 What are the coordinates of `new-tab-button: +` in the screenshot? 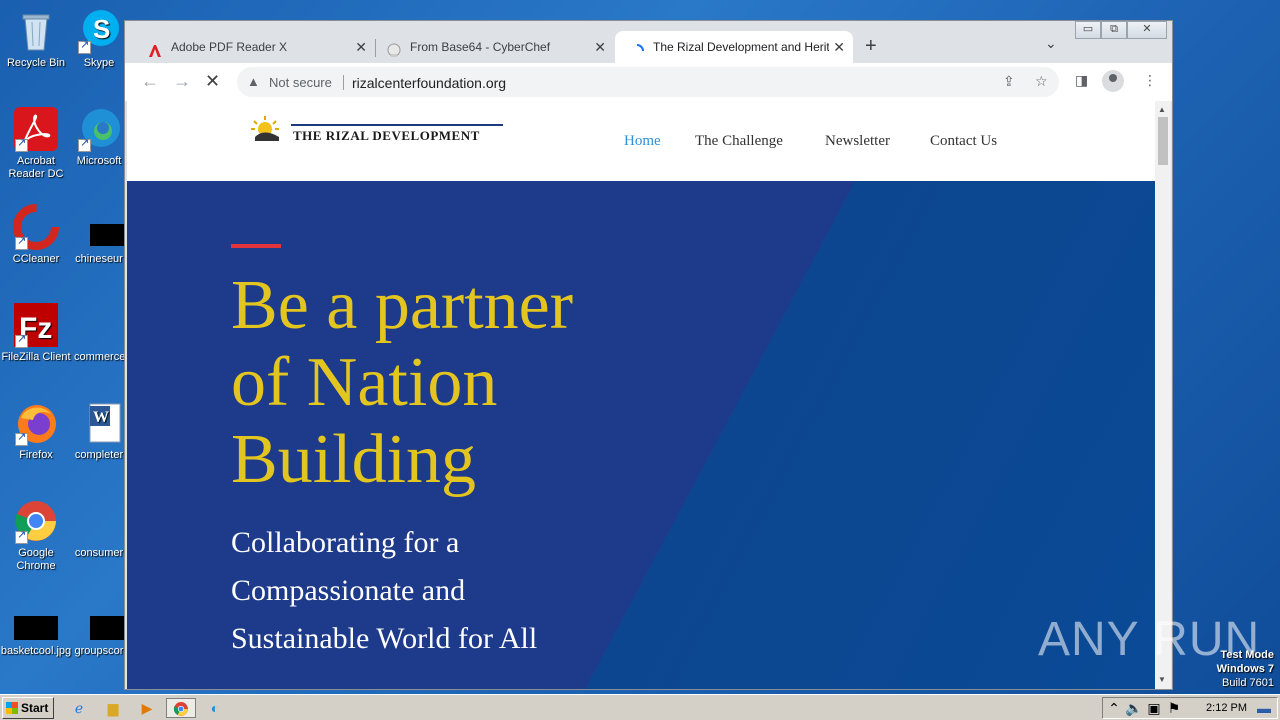 It's located at (871, 46).